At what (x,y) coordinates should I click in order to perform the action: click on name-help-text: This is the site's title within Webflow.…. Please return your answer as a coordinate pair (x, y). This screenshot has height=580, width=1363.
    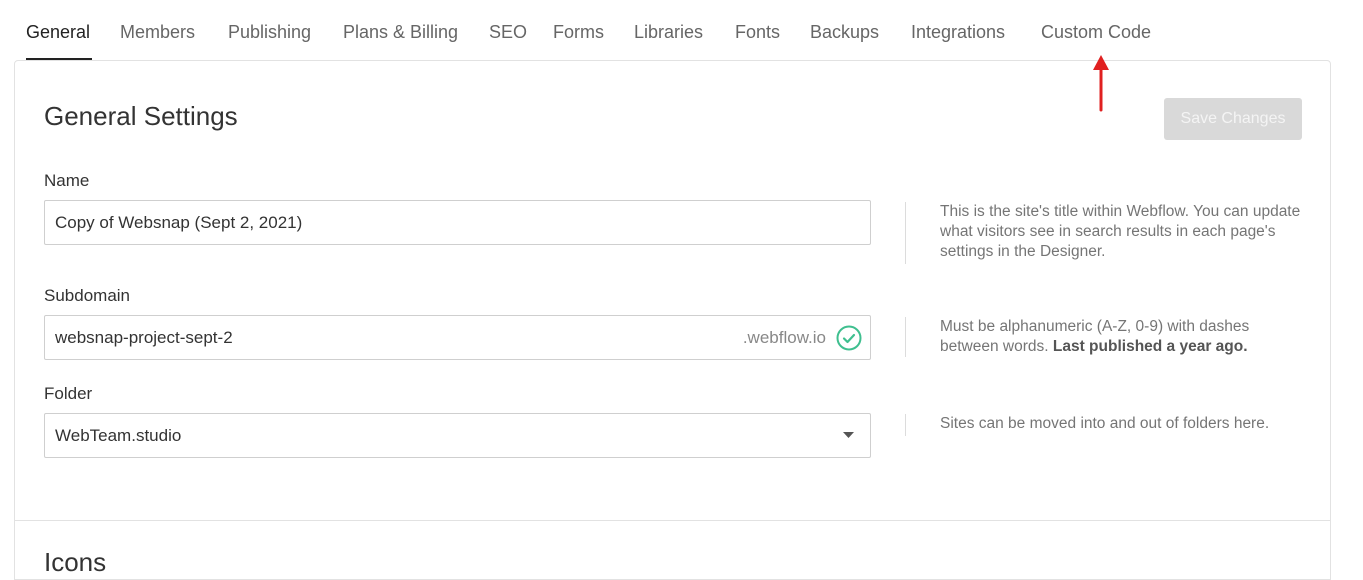
    Looking at the image, I should click on (1120, 231).